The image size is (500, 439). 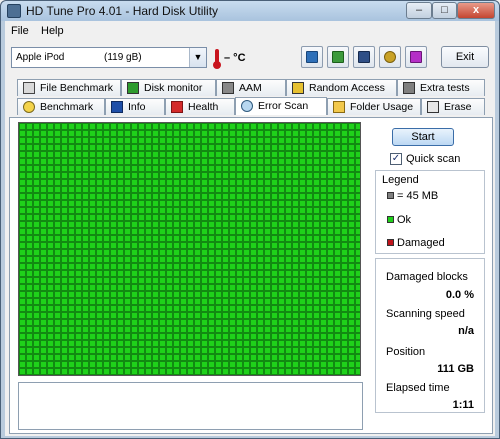 I want to click on close-button: x, so click(x=476, y=10).